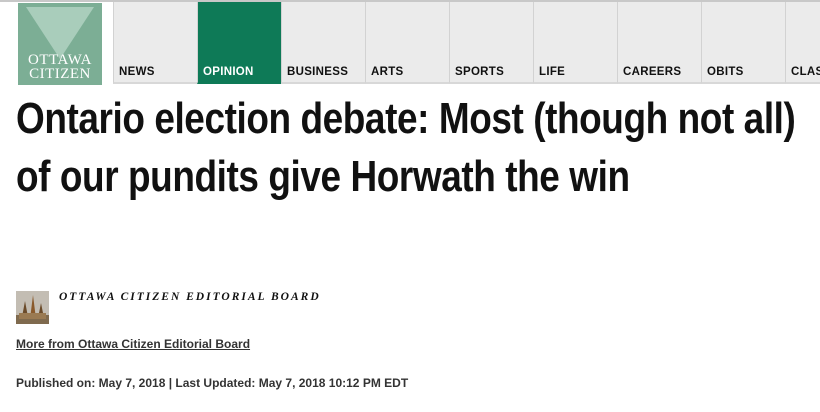  What do you see at coordinates (805, 72) in the screenshot?
I see `nav-label: CLAS` at bounding box center [805, 72].